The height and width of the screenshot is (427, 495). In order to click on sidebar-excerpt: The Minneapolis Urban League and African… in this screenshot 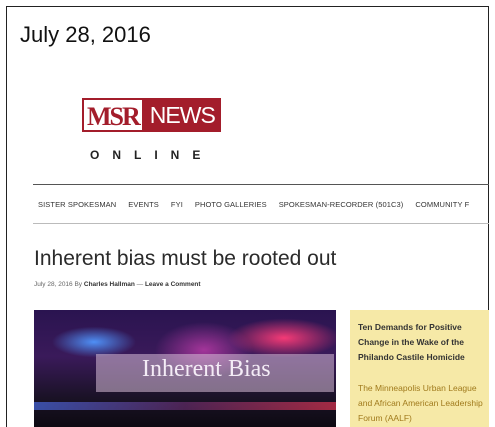, I will do `click(420, 403)`.